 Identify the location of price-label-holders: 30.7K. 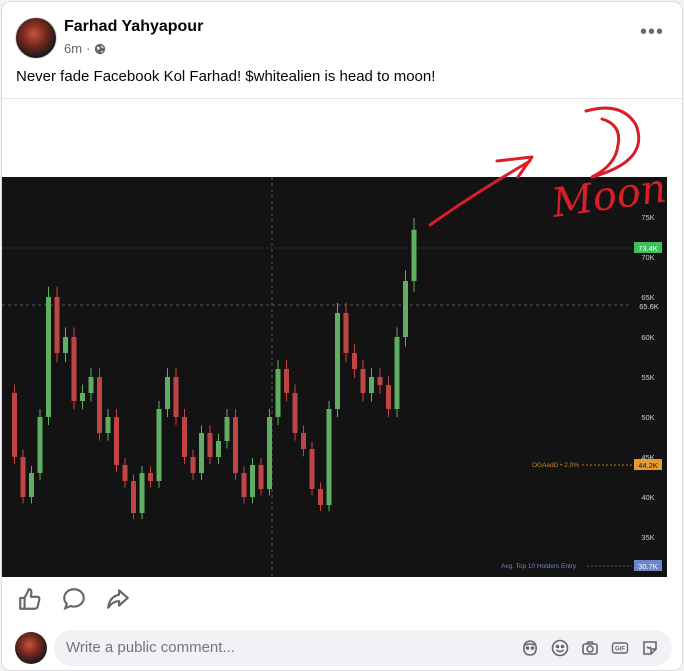
(648, 566).